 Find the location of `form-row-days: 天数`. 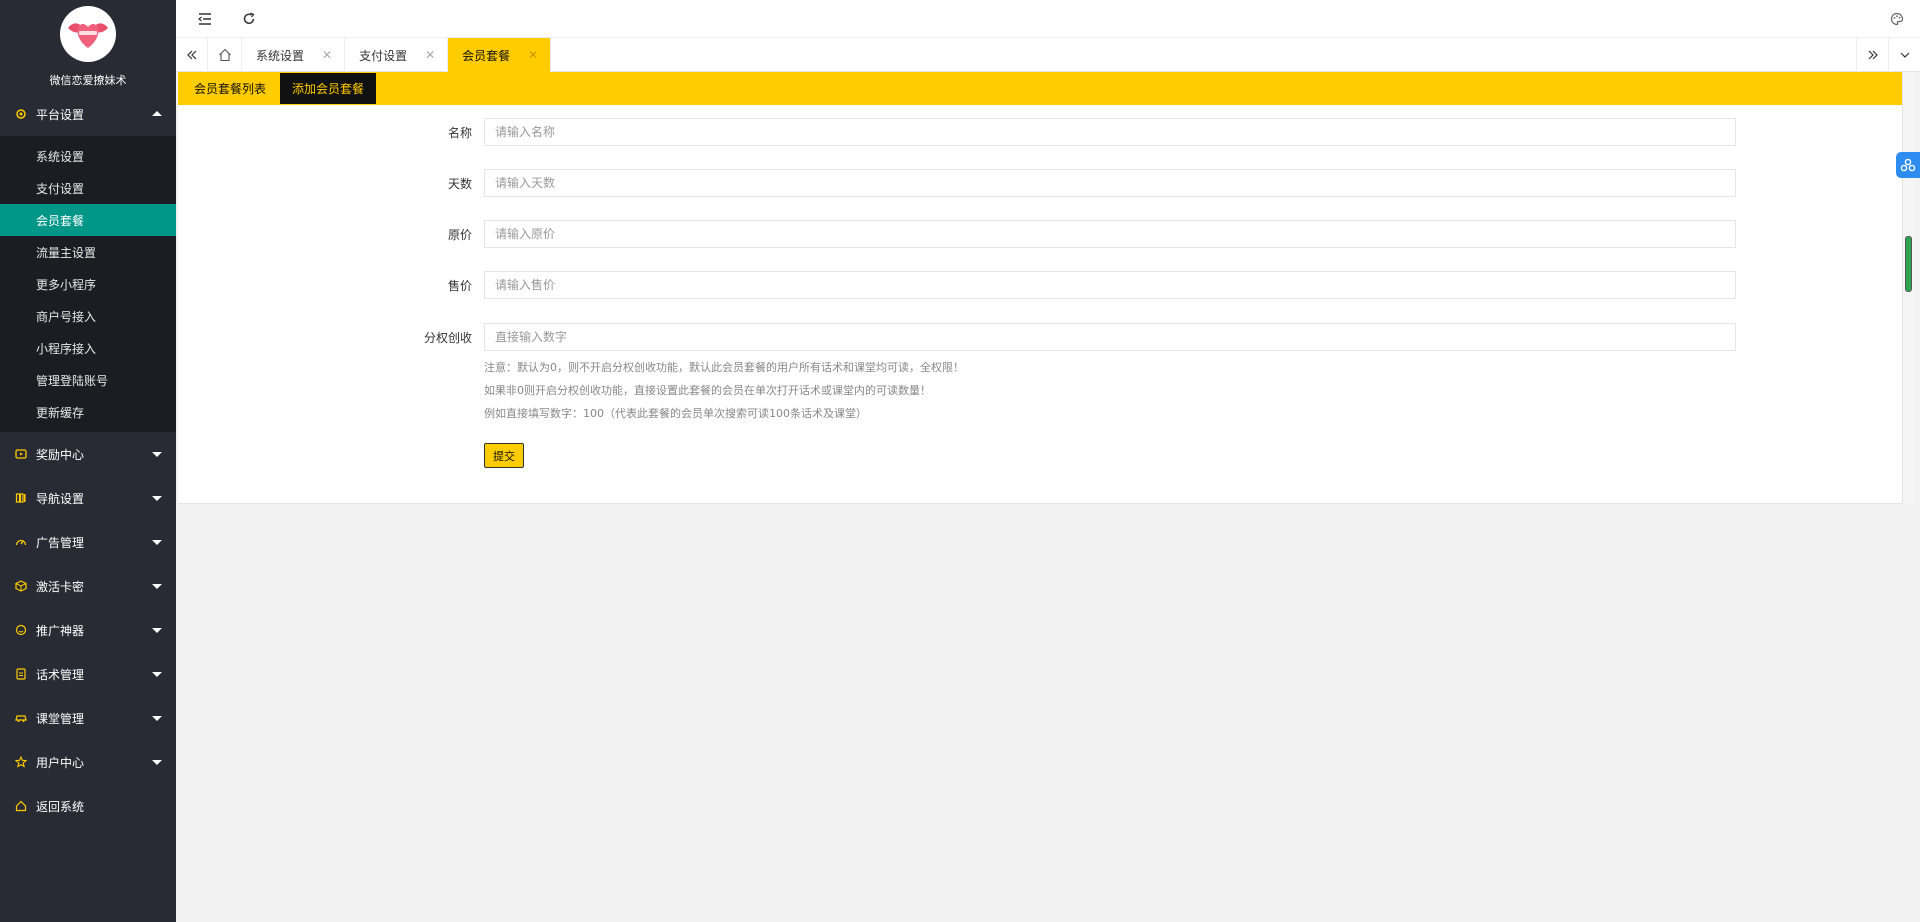

form-row-days: 天数 is located at coordinates (1040, 183).